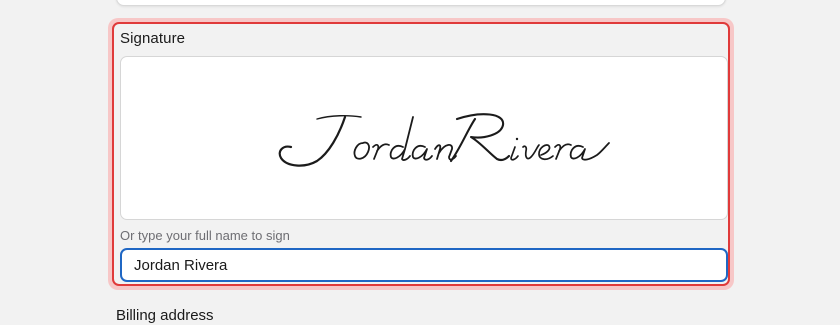 This screenshot has width=840, height=325. I want to click on typed-signature-input, so click(424, 265).